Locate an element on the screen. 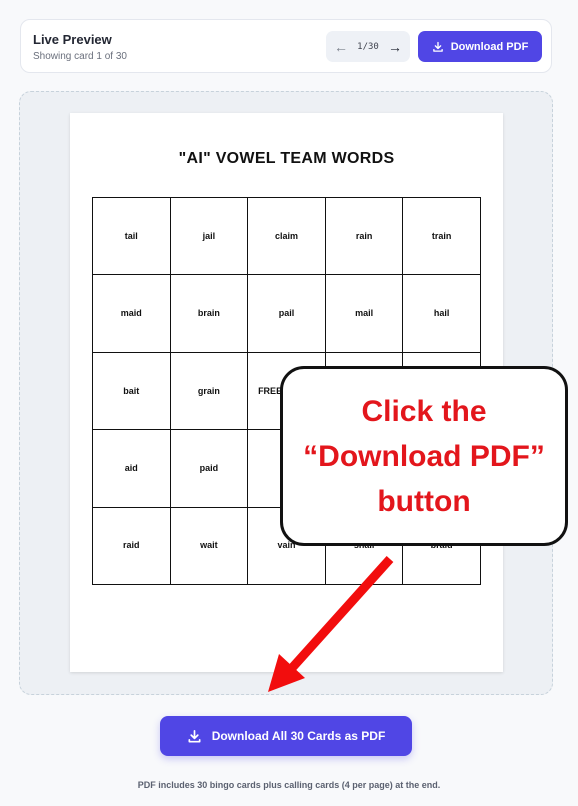 This screenshot has width=578, height=806. bingo-cell: wait is located at coordinates (209, 546).